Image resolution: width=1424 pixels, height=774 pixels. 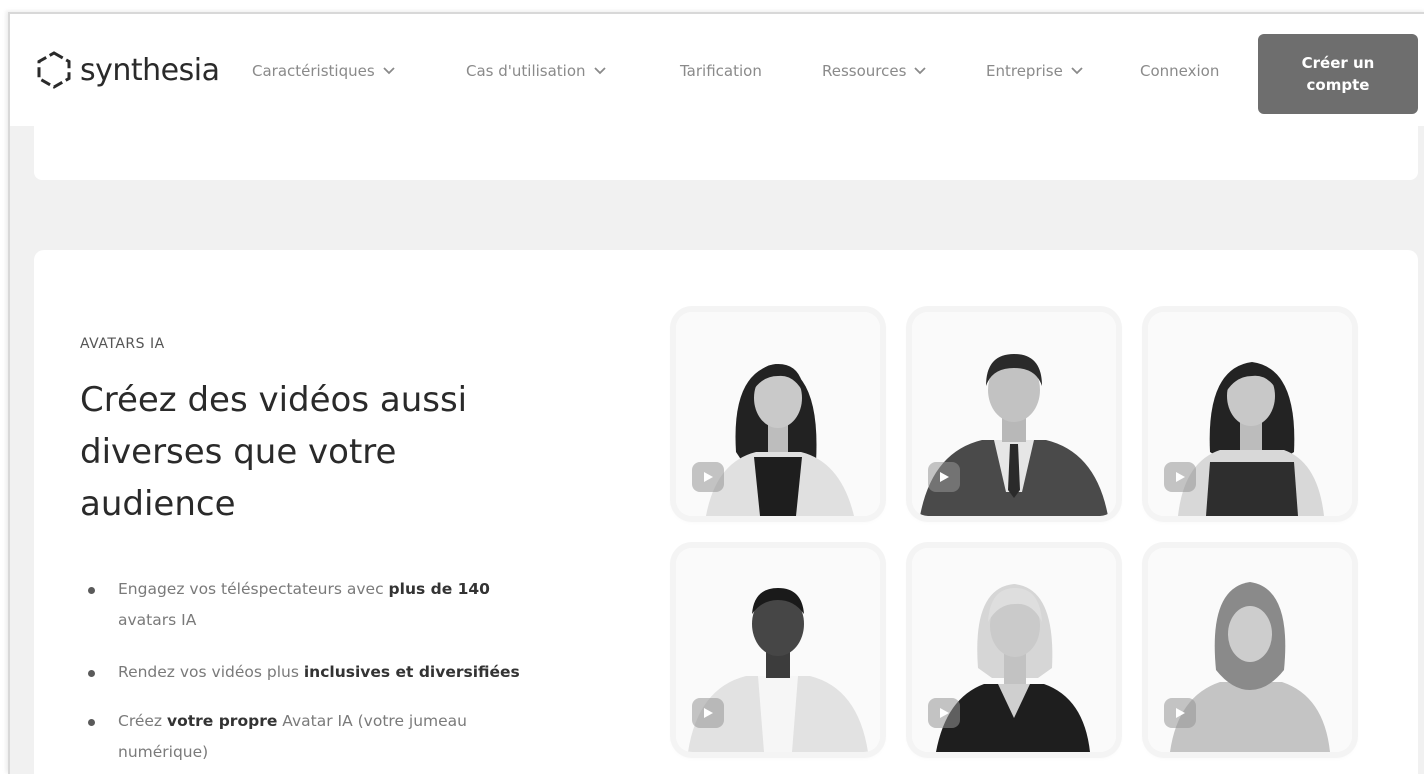 What do you see at coordinates (253, 589) in the screenshot?
I see `bullet-text: Engagez vos téléspectateurs avec` at bounding box center [253, 589].